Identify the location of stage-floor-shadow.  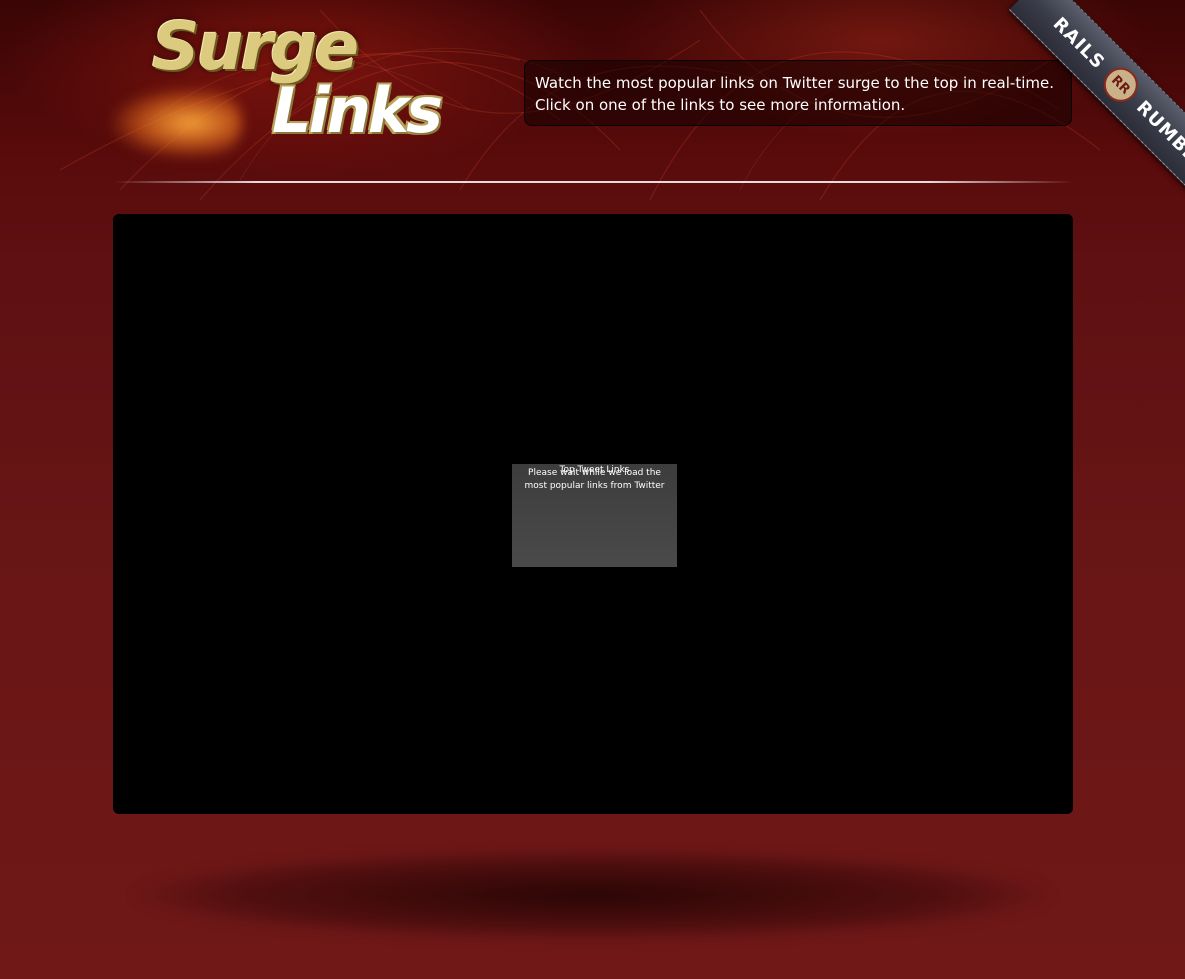
(593, 895).